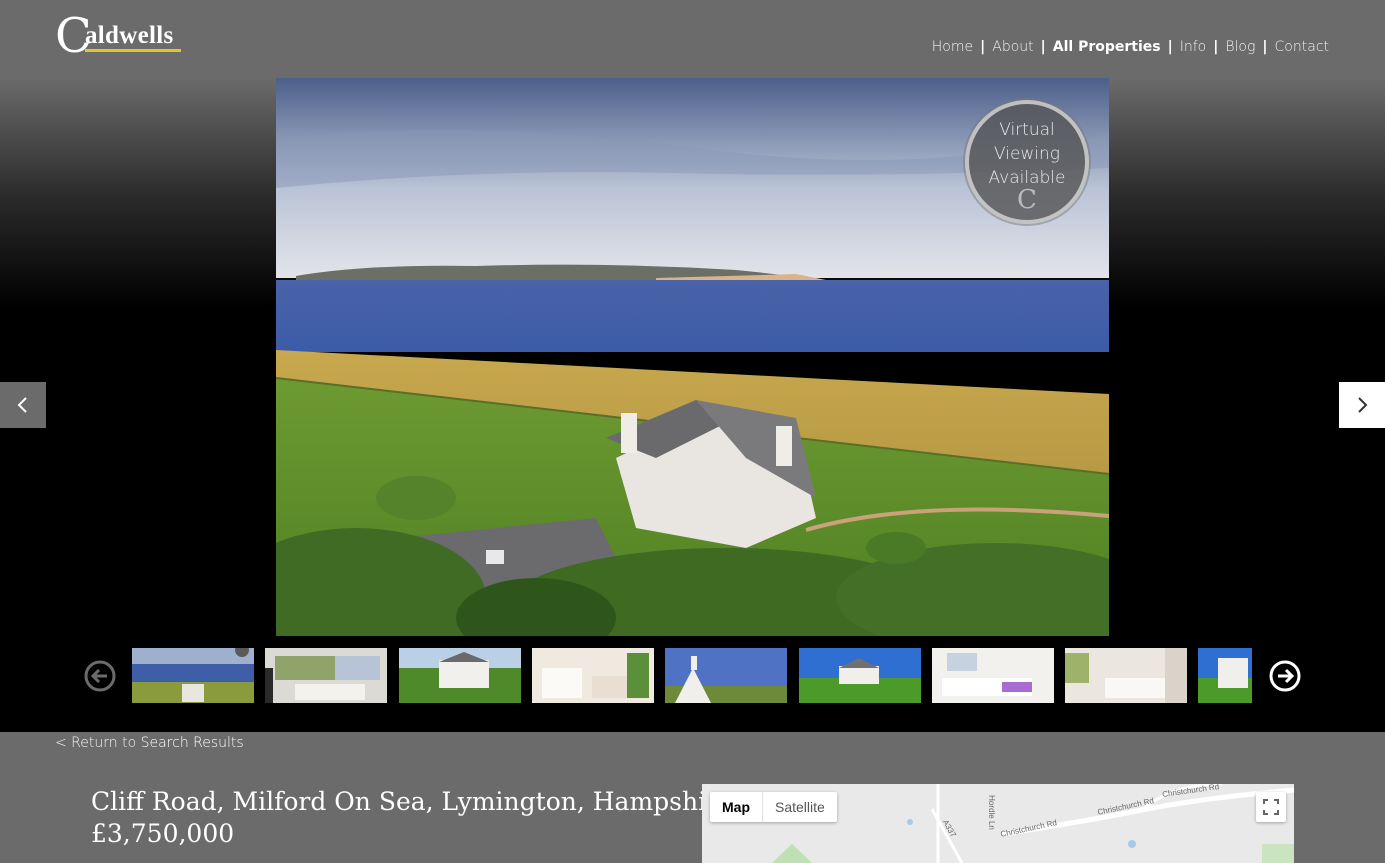 This screenshot has height=863, width=1385. I want to click on badge-line: Virtual, so click(1027, 130).